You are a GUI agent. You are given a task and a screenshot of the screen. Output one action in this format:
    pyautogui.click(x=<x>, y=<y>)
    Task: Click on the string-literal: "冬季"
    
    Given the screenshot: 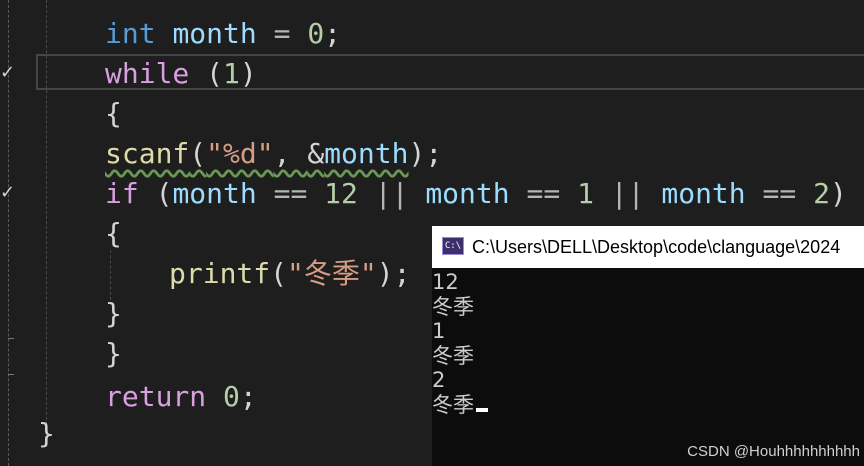 What is the action you would take?
    pyautogui.click(x=332, y=273)
    